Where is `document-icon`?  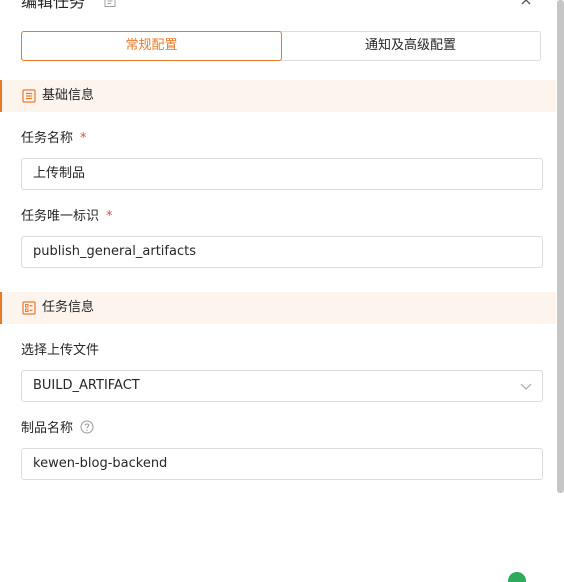 document-icon is located at coordinates (110, 4).